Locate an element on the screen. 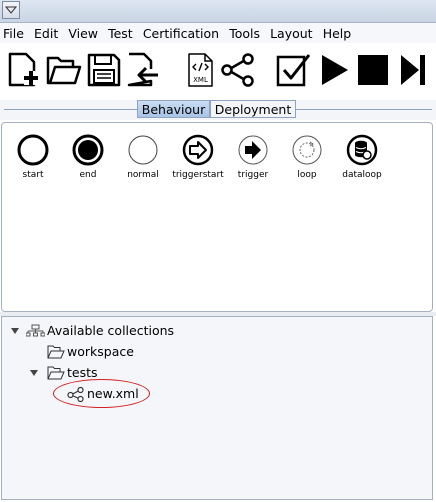 The width and height of the screenshot is (436, 502). palette-item-normal: normal is located at coordinates (143, 156).